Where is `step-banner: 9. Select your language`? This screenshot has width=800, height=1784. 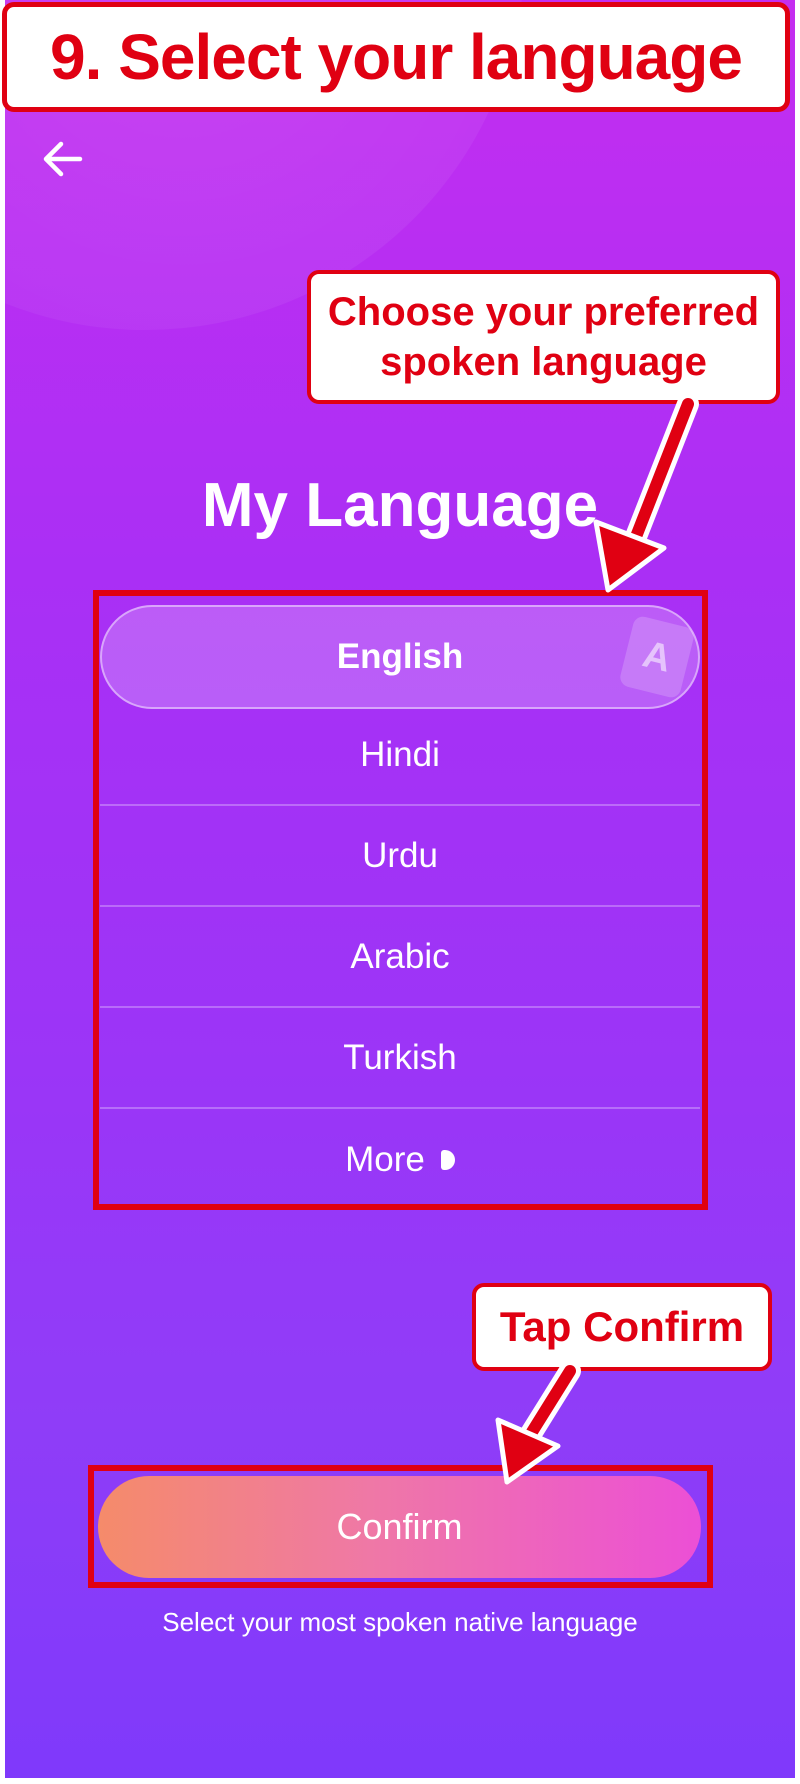
step-banner: 9. Select your language is located at coordinates (396, 57).